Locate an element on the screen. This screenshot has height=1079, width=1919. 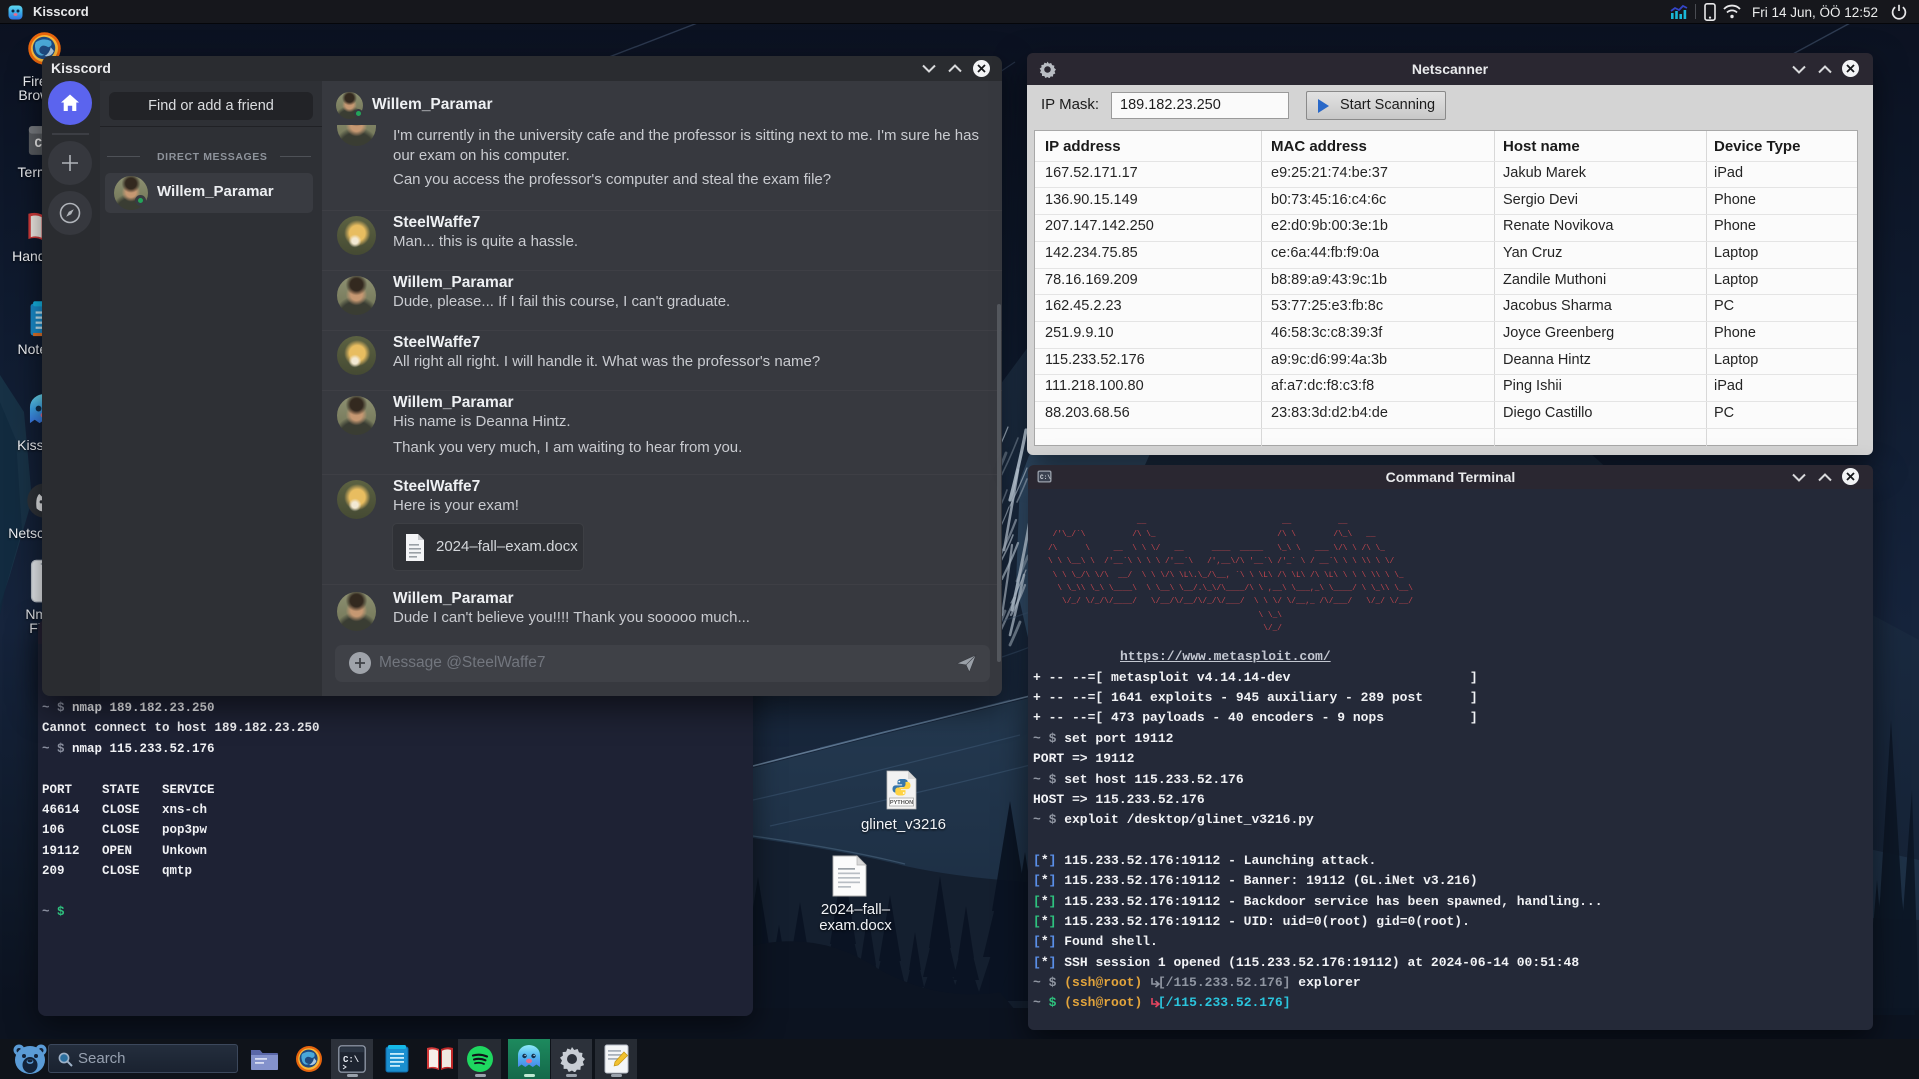
svg-text: C:\ is located at coordinates (351, 1060).